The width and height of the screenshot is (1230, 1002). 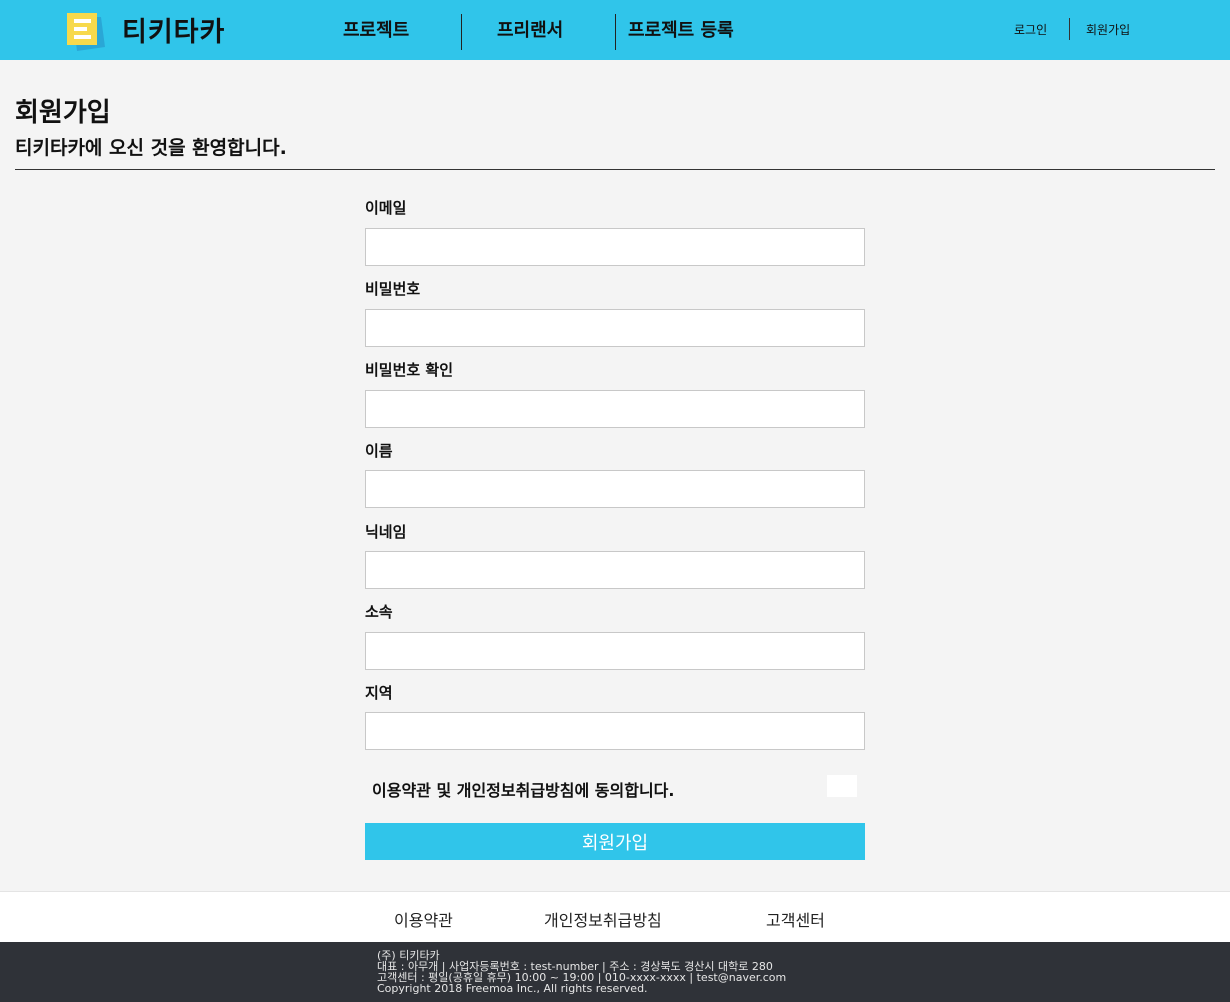 I want to click on nickname-label: 닉네임, so click(x=386, y=532).